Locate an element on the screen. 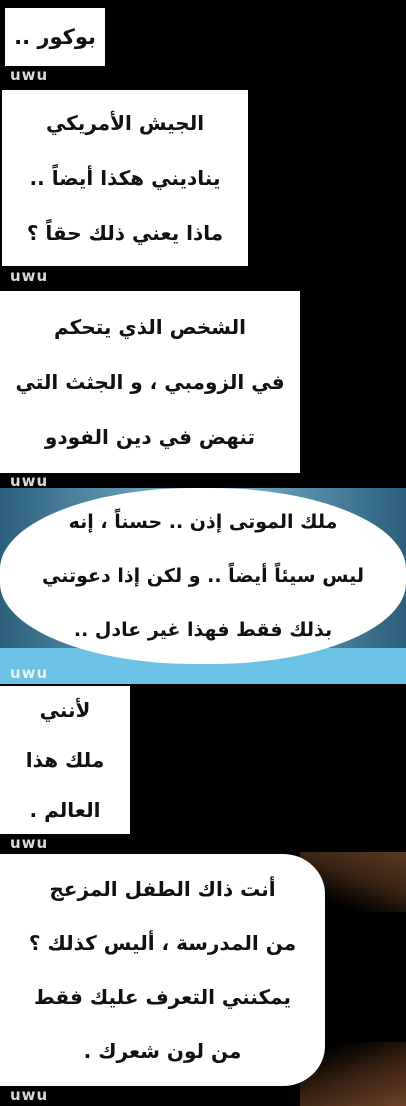 The width and height of the screenshot is (406, 1106). speech-bubble-1: بوكور .. is located at coordinates (55, 37).